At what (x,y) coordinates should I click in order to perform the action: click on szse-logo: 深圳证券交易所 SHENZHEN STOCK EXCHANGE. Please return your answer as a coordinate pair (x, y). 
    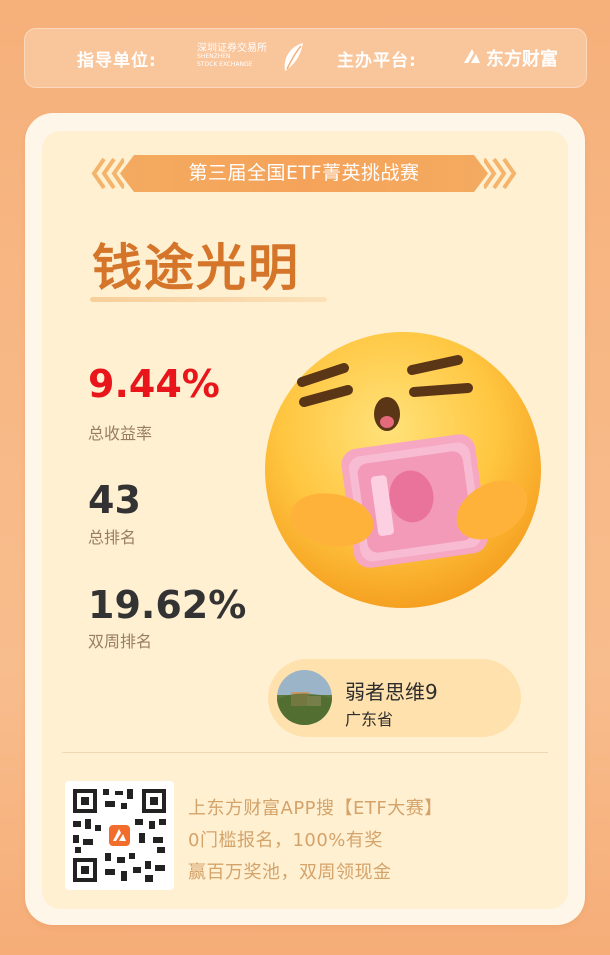
    Looking at the image, I should click on (252, 59).